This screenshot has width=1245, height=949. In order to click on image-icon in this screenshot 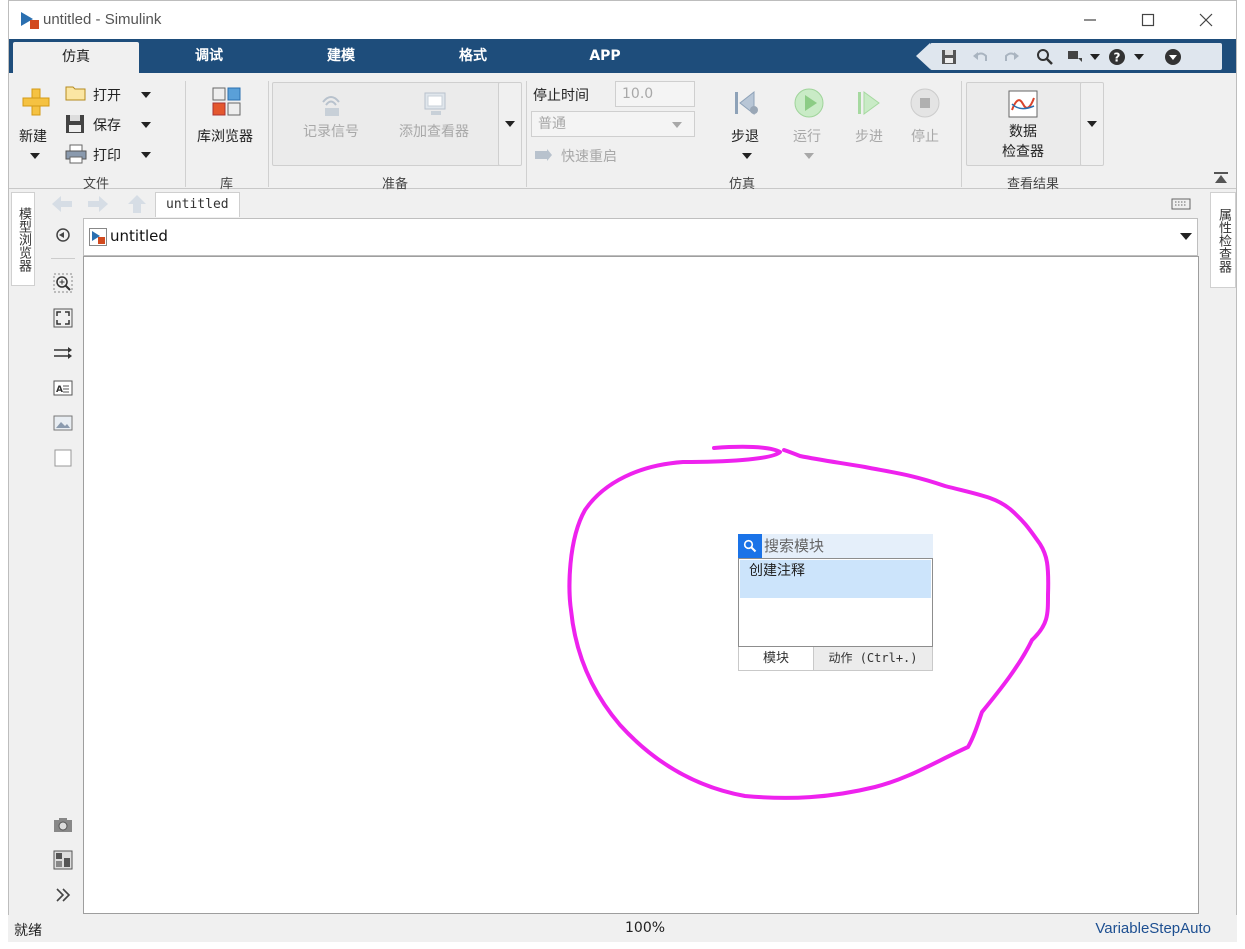, I will do `click(63, 423)`.